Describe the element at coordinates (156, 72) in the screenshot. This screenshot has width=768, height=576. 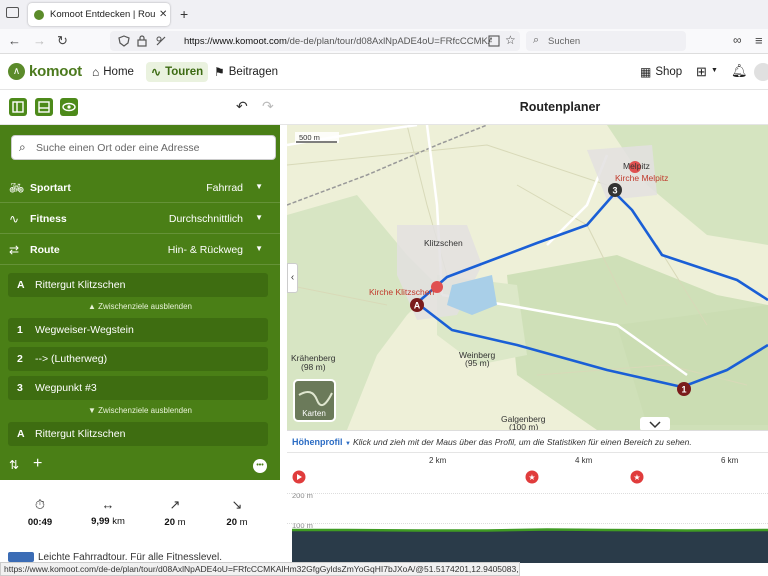
I see `route-icon: ∿` at that location.